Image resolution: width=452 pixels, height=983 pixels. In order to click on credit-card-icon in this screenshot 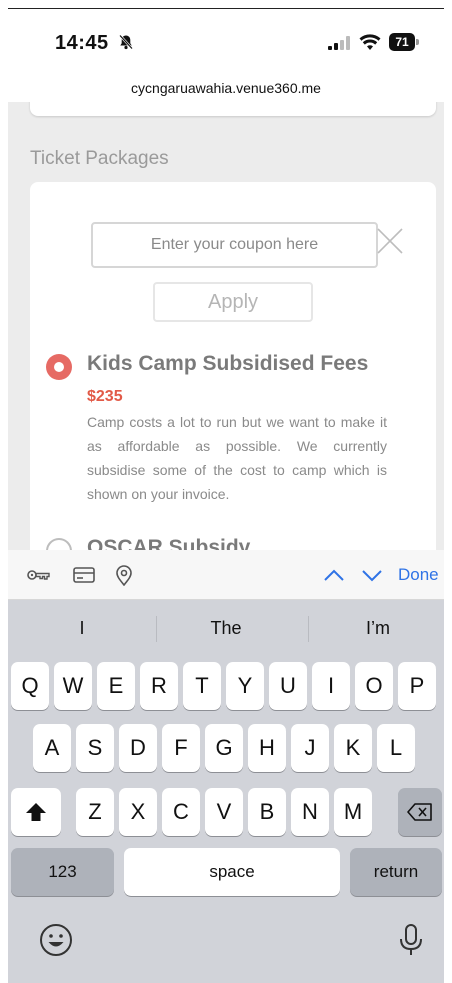, I will do `click(84, 575)`.